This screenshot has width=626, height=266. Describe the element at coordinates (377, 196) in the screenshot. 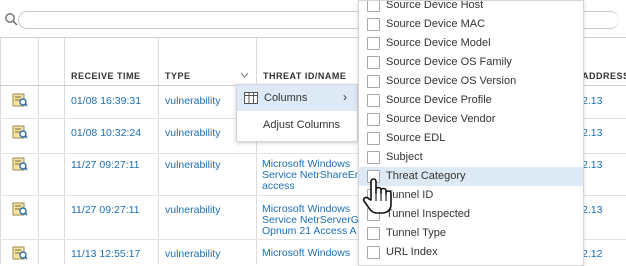

I see `hand-pointer-icon` at that location.